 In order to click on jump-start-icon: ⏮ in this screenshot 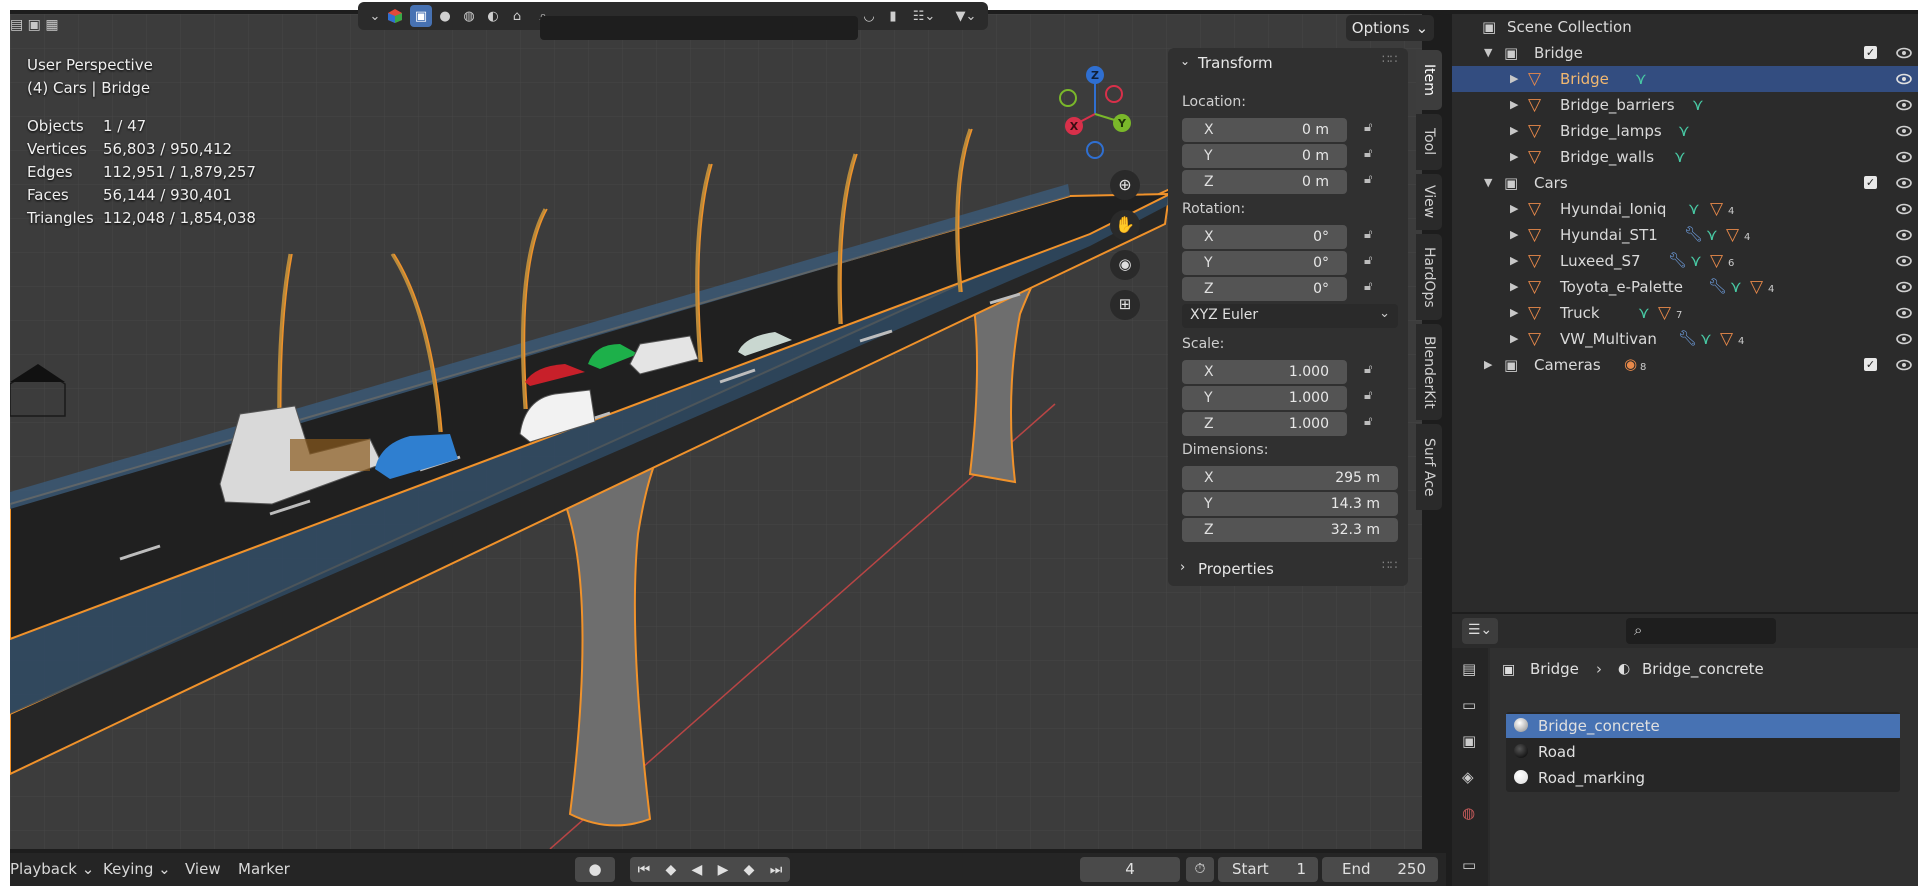, I will do `click(644, 870)`.